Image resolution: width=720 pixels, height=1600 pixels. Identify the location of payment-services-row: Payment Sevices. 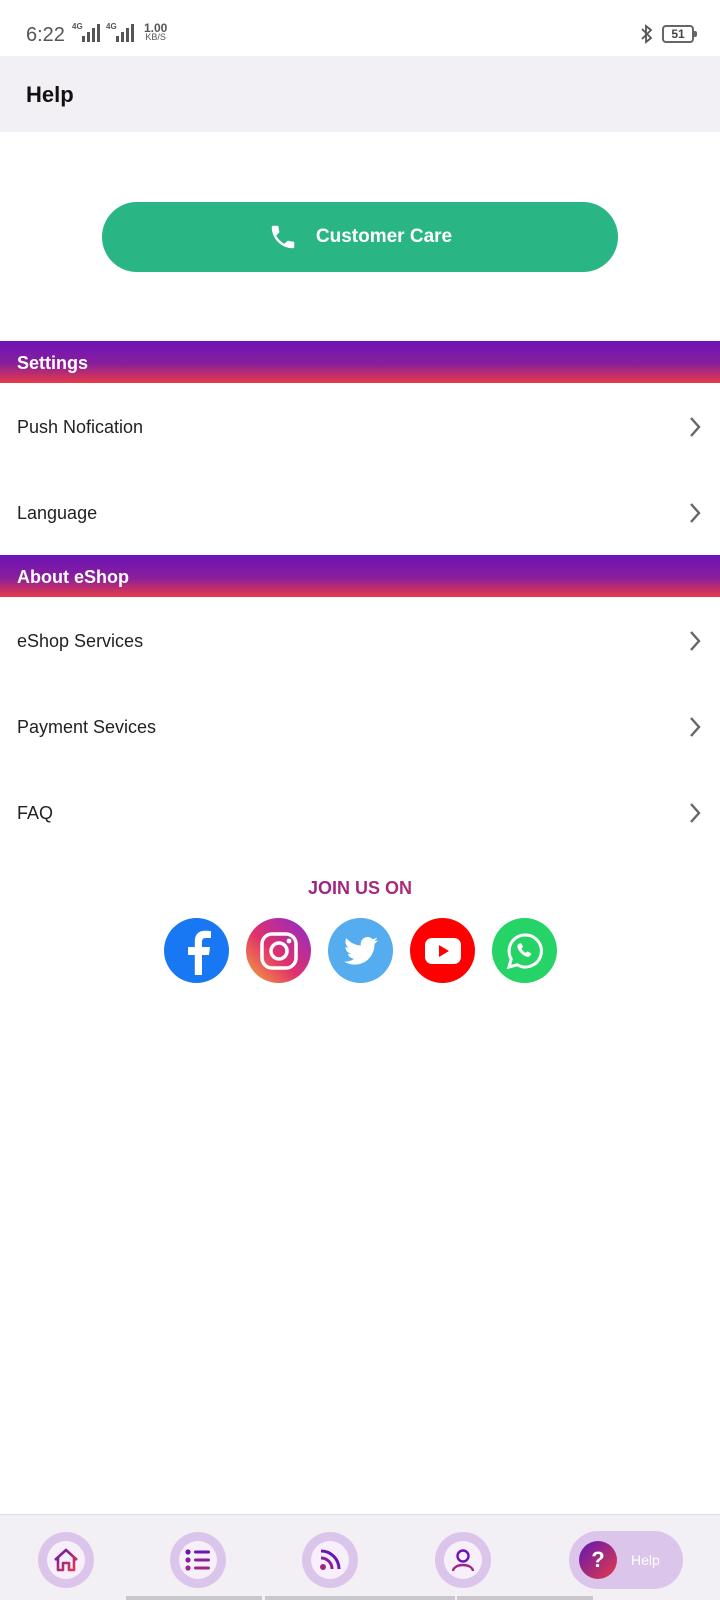
(360, 727).